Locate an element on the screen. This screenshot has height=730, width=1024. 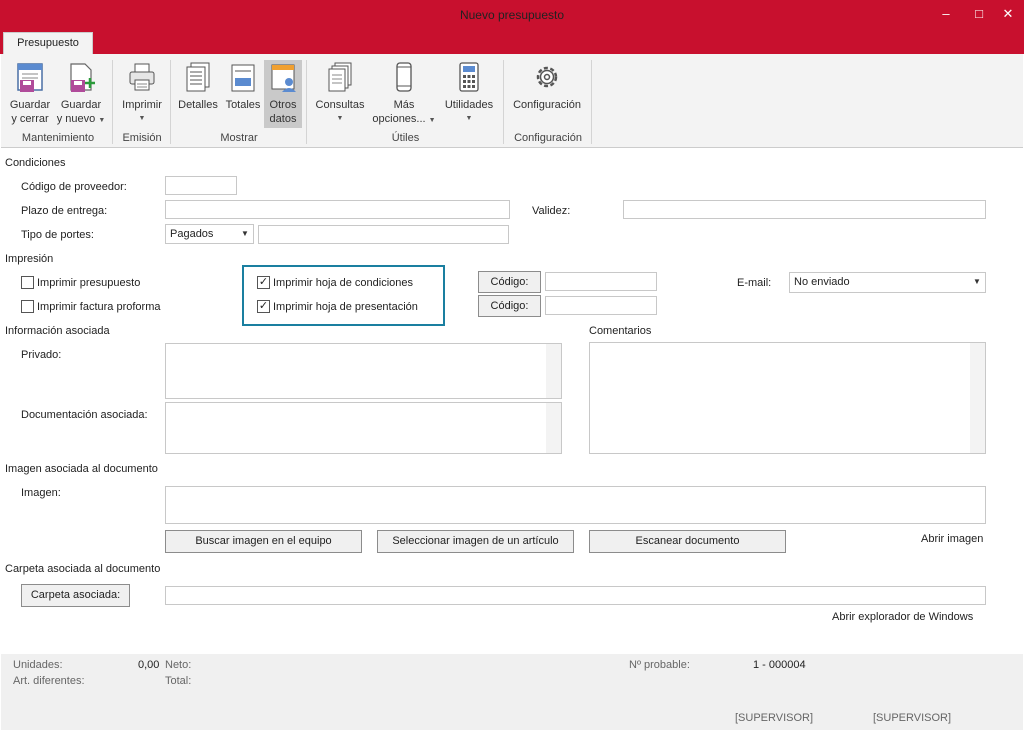
buscar-imagen-button: Buscar imagen en el equipo is located at coordinates (263, 541).